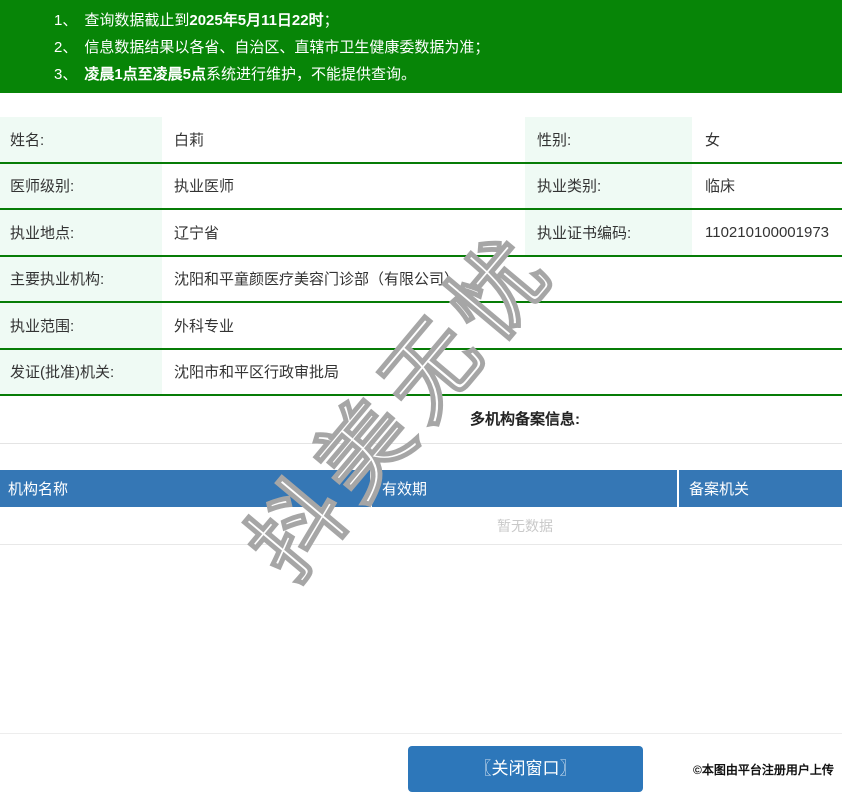  I want to click on practice-scope-value: 外科专业, so click(204, 326).